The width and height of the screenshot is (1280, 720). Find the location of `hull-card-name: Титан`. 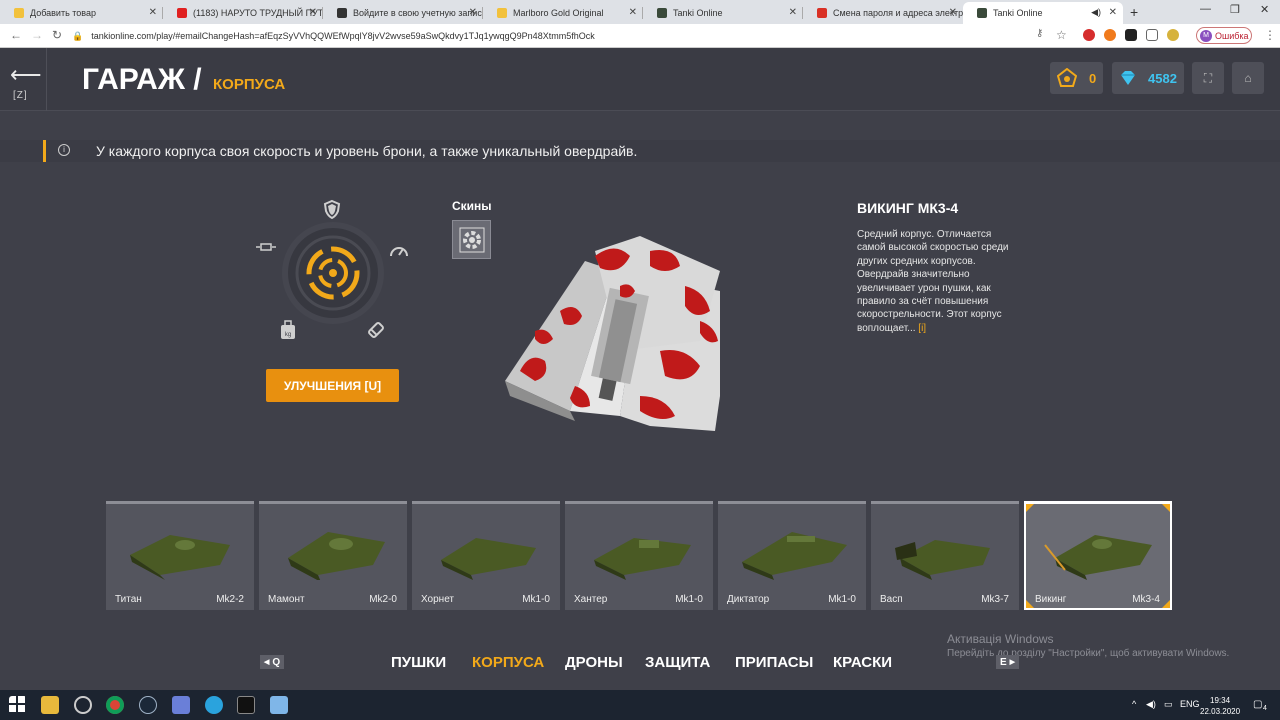

hull-card-name: Титан is located at coordinates (128, 599).